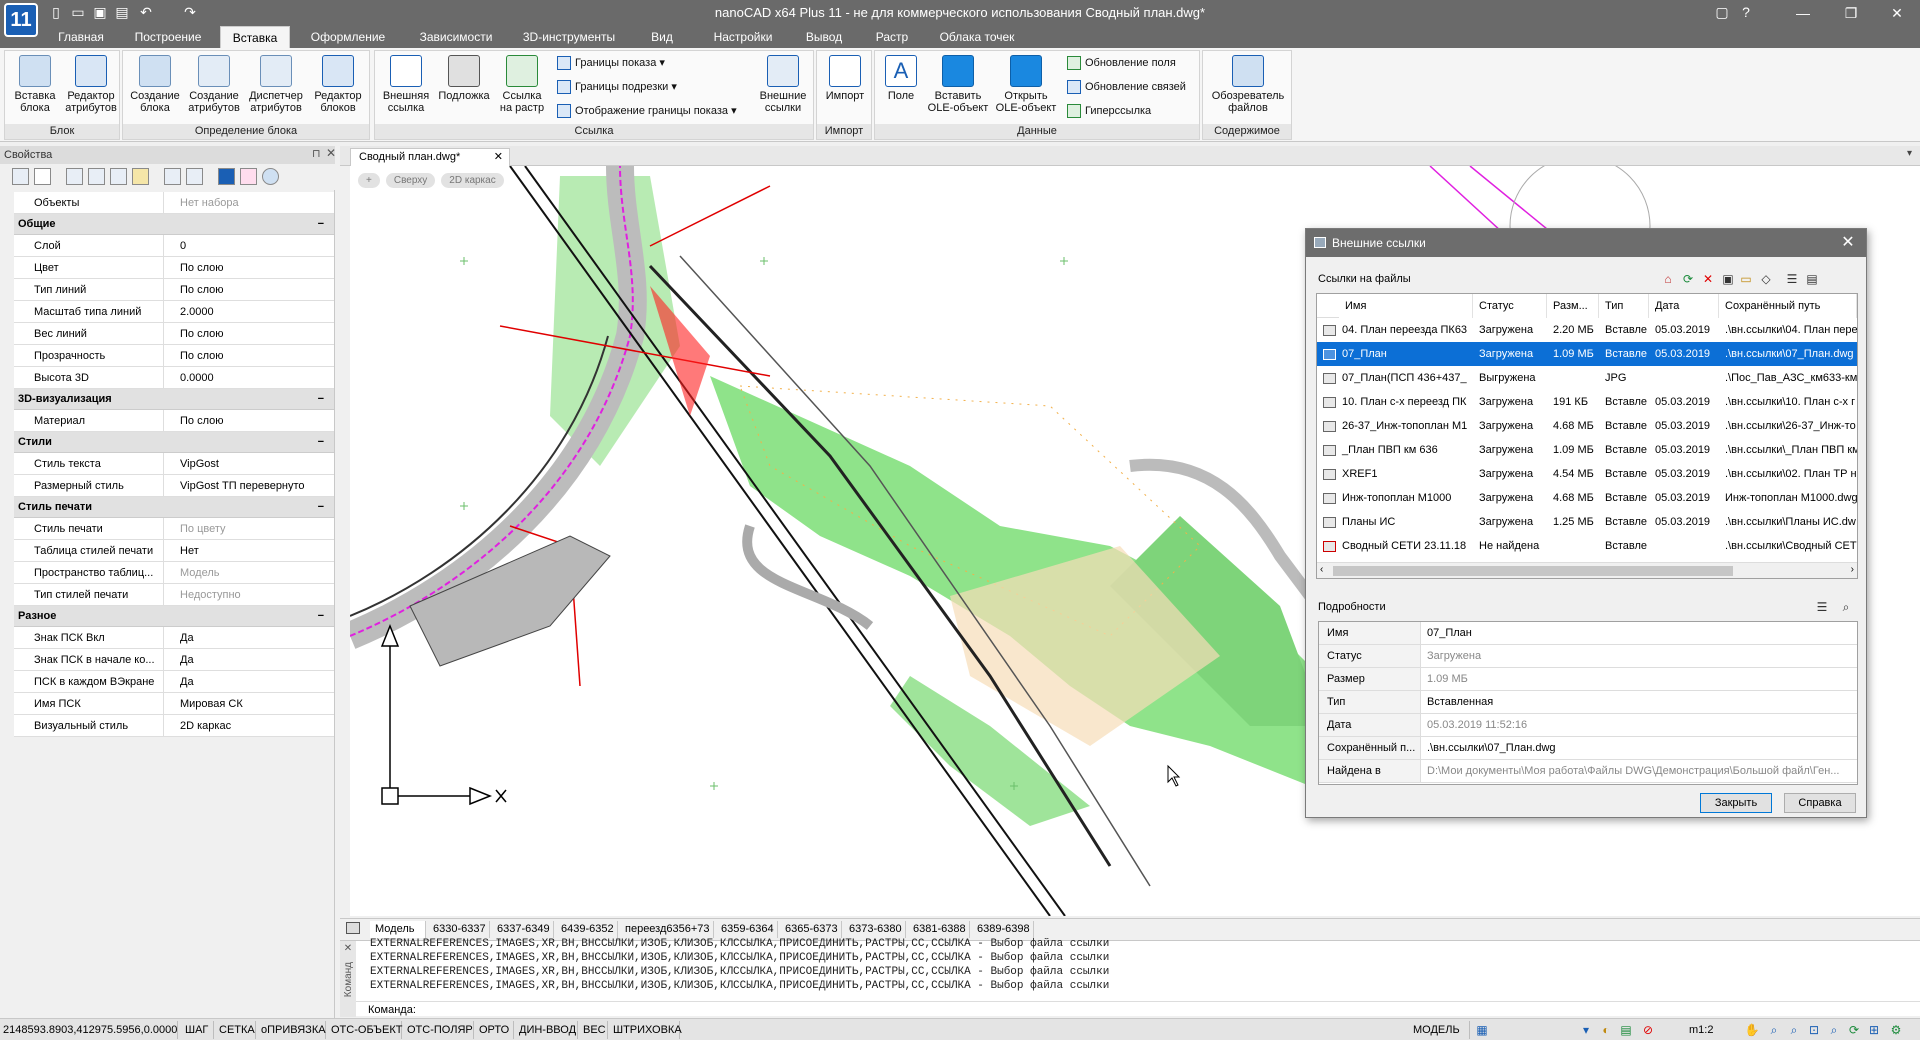 The width and height of the screenshot is (1920, 1040). What do you see at coordinates (1132, 111) in the screenshot?
I see `hyperlink-button: Гиперссылка` at bounding box center [1132, 111].